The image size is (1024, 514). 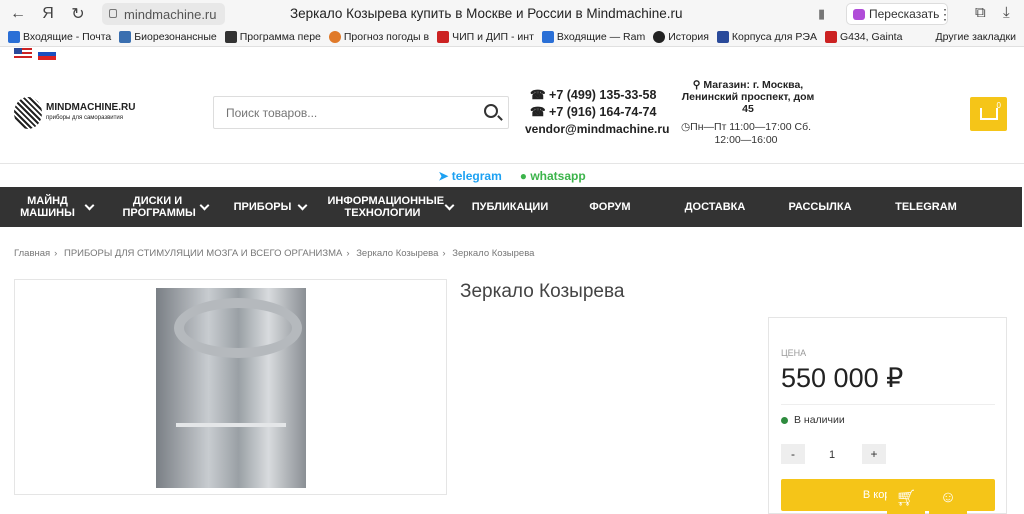 I want to click on breadcrumb-item: Главная, so click(x=32, y=253).